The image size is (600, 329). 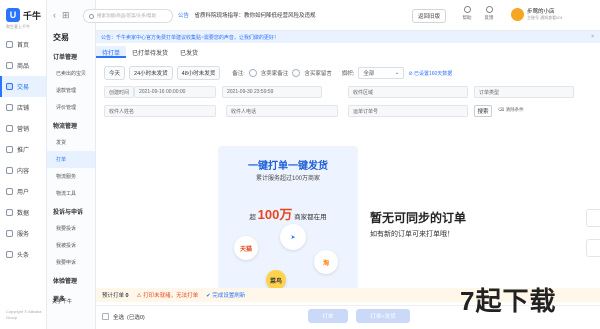 I want to click on close-icon: ×, so click(x=592, y=37).